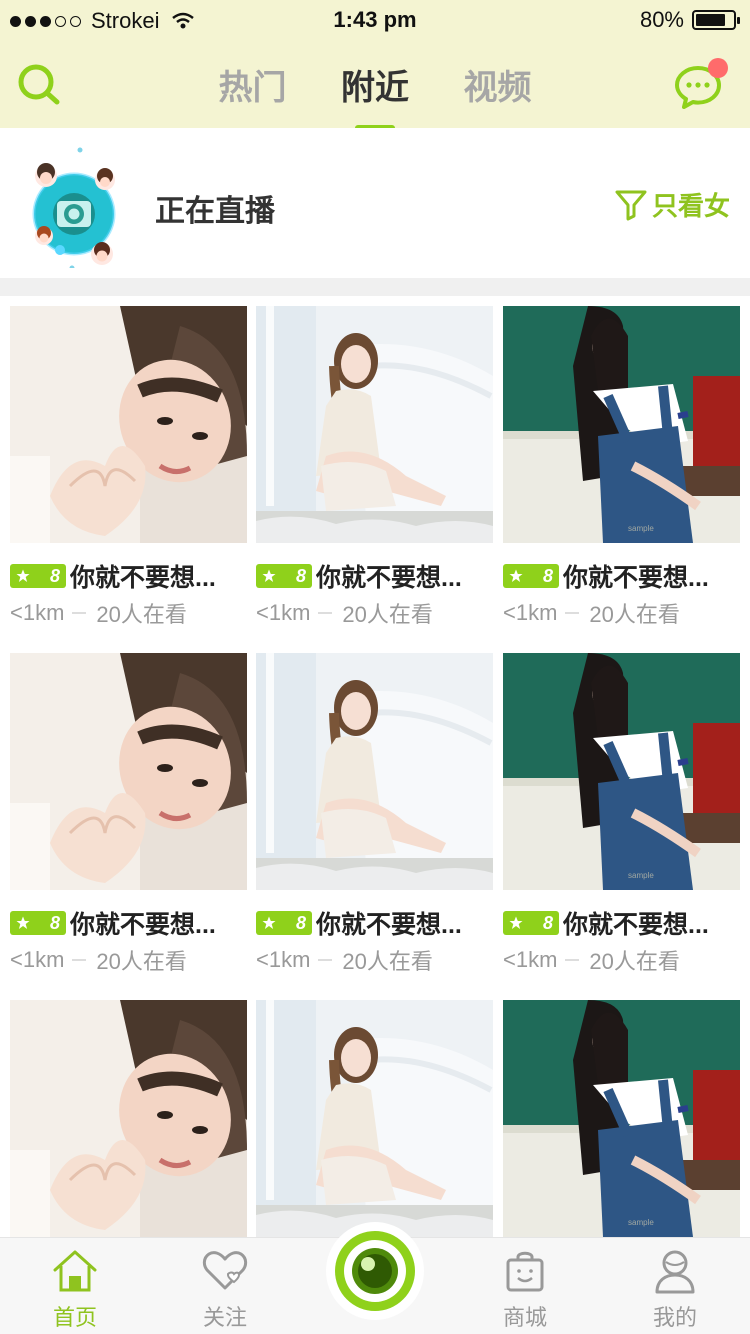 The image size is (750, 1334). I want to click on battery-percent: 80%, so click(661, 19).